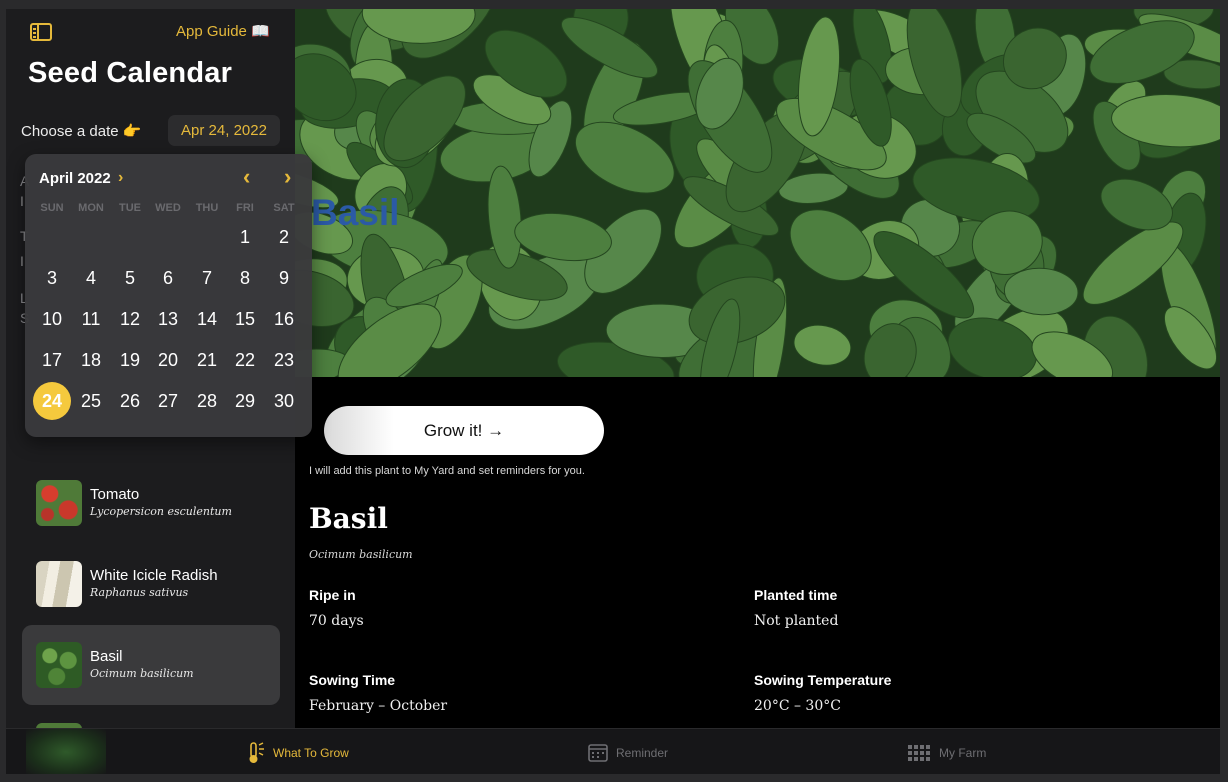 Image resolution: width=1228 pixels, height=782 pixels. Describe the element at coordinates (642, 753) in the screenshot. I see `tab-label: Reminder` at that location.